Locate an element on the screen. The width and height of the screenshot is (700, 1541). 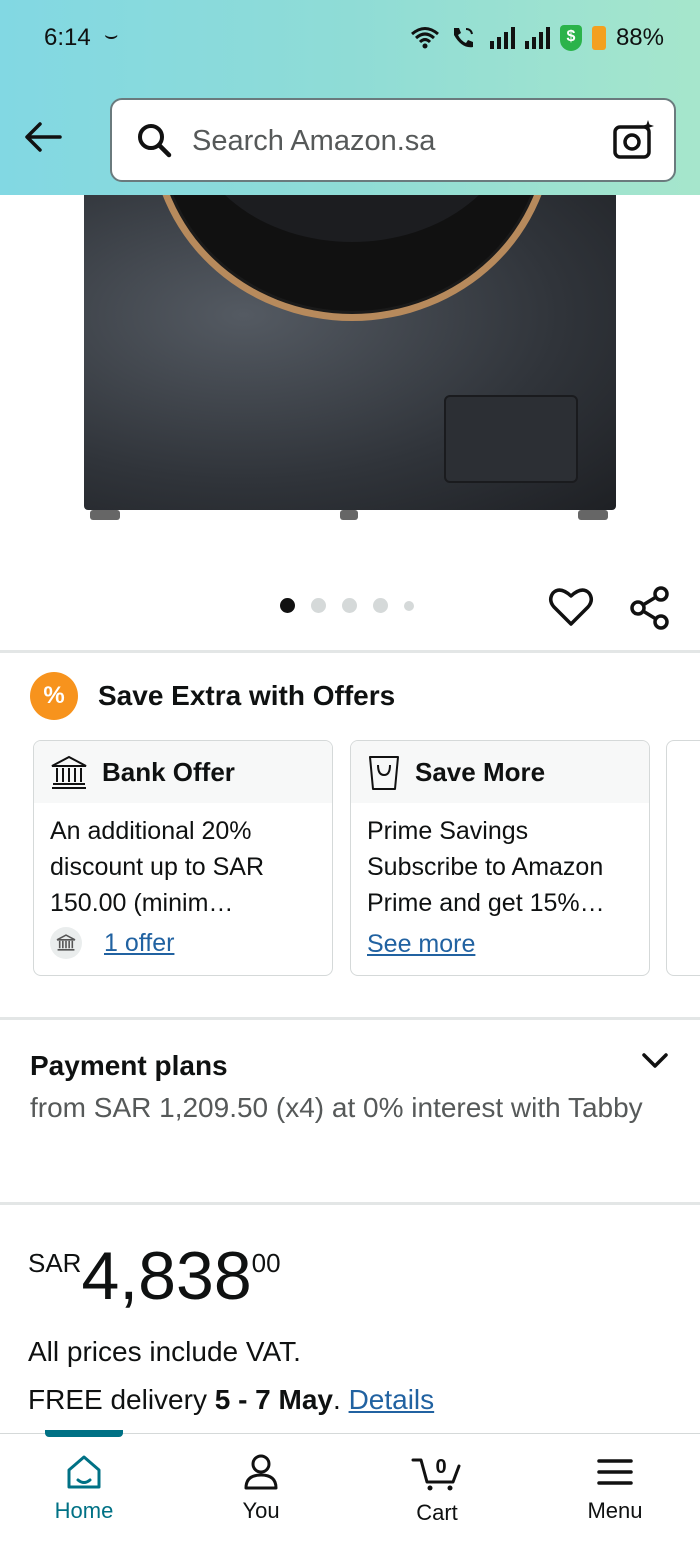
status-icons: $ 88% is located at coordinates (537, 38).